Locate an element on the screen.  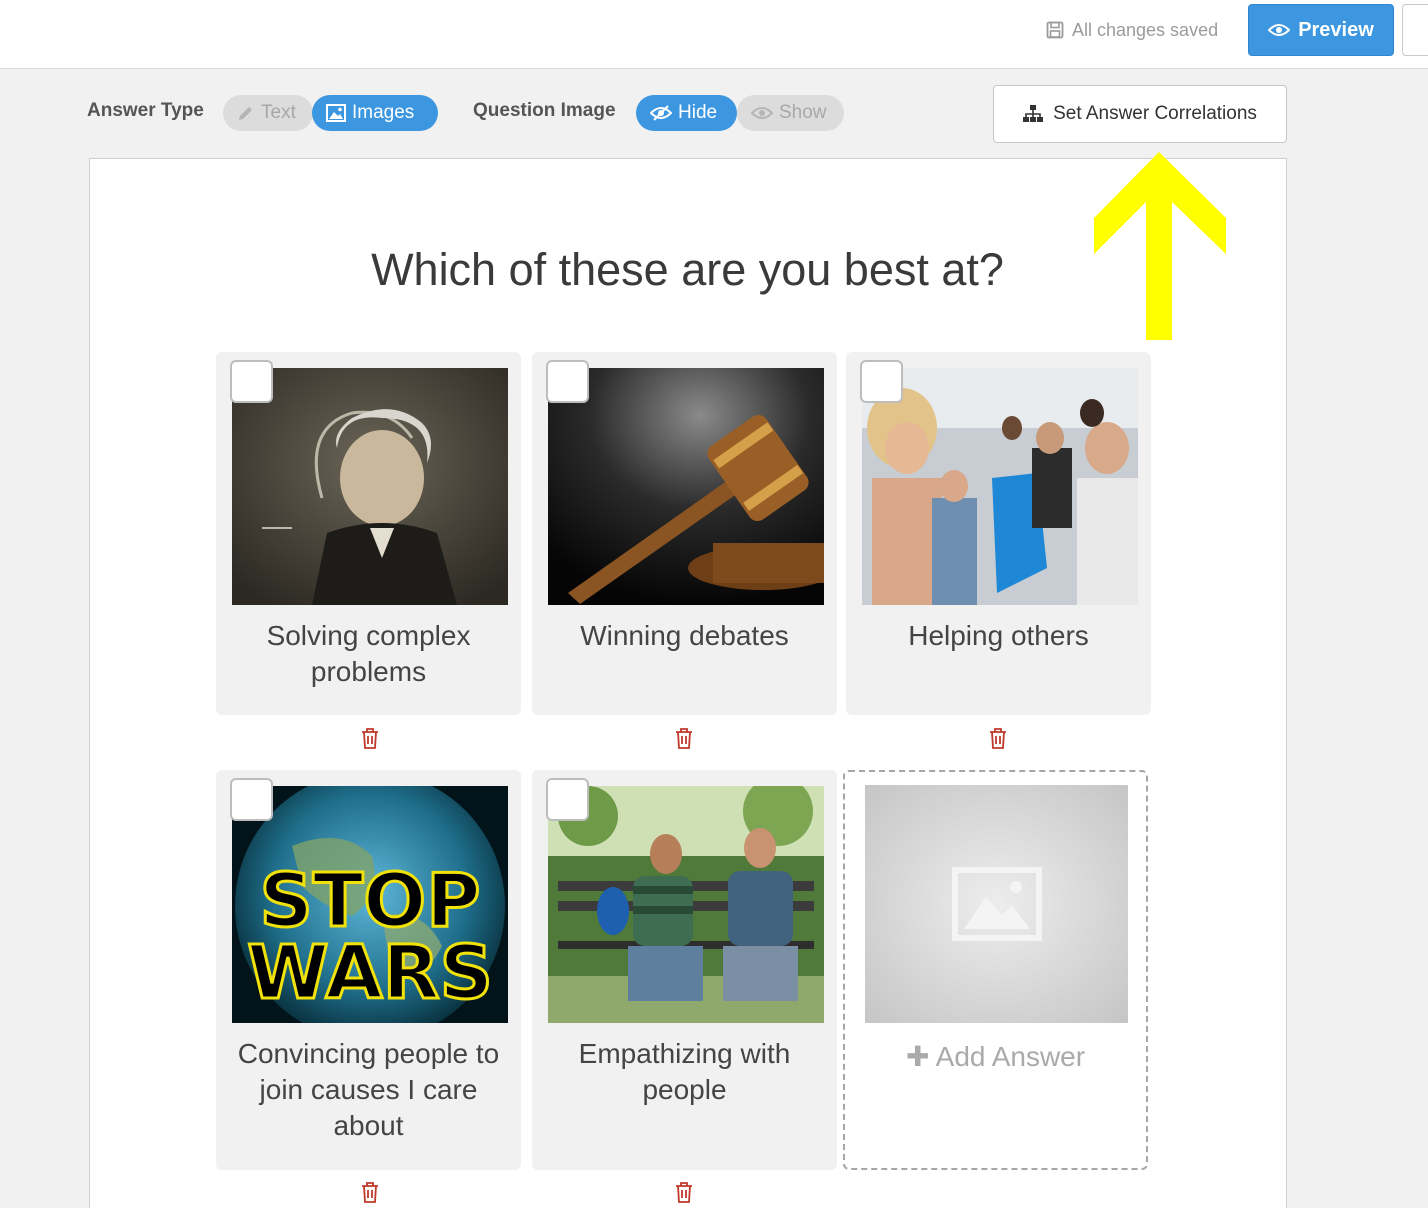
more-button is located at coordinates (1415, 30).